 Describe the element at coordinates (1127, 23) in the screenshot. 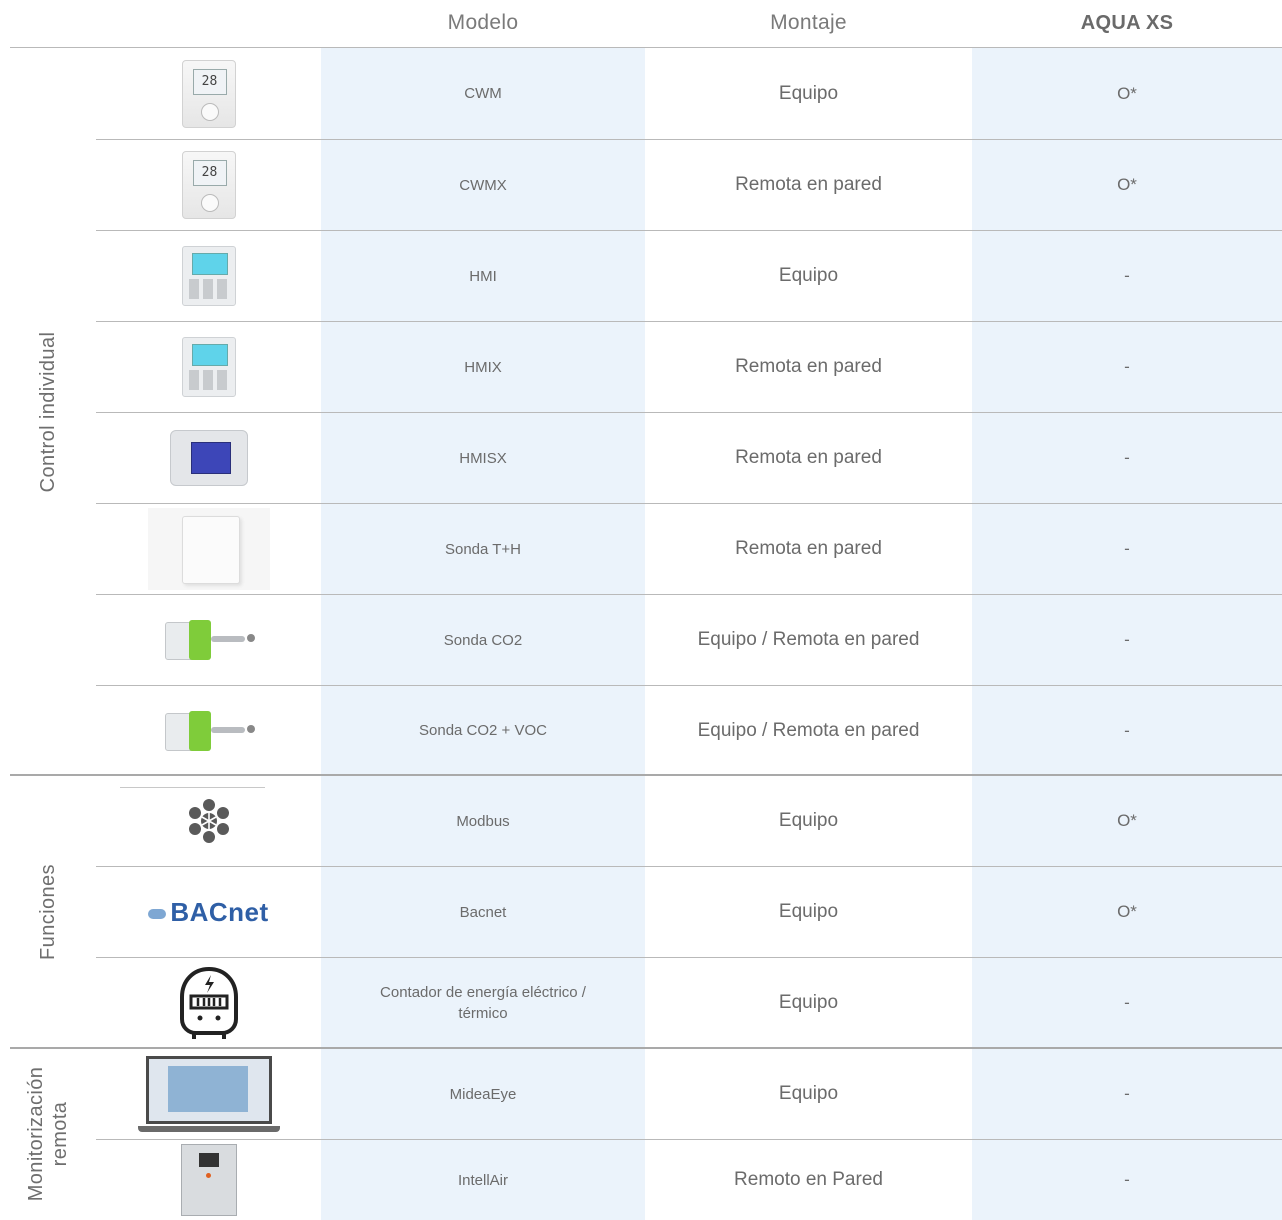

I see `header-aqua-xs: AQUA XS` at that location.